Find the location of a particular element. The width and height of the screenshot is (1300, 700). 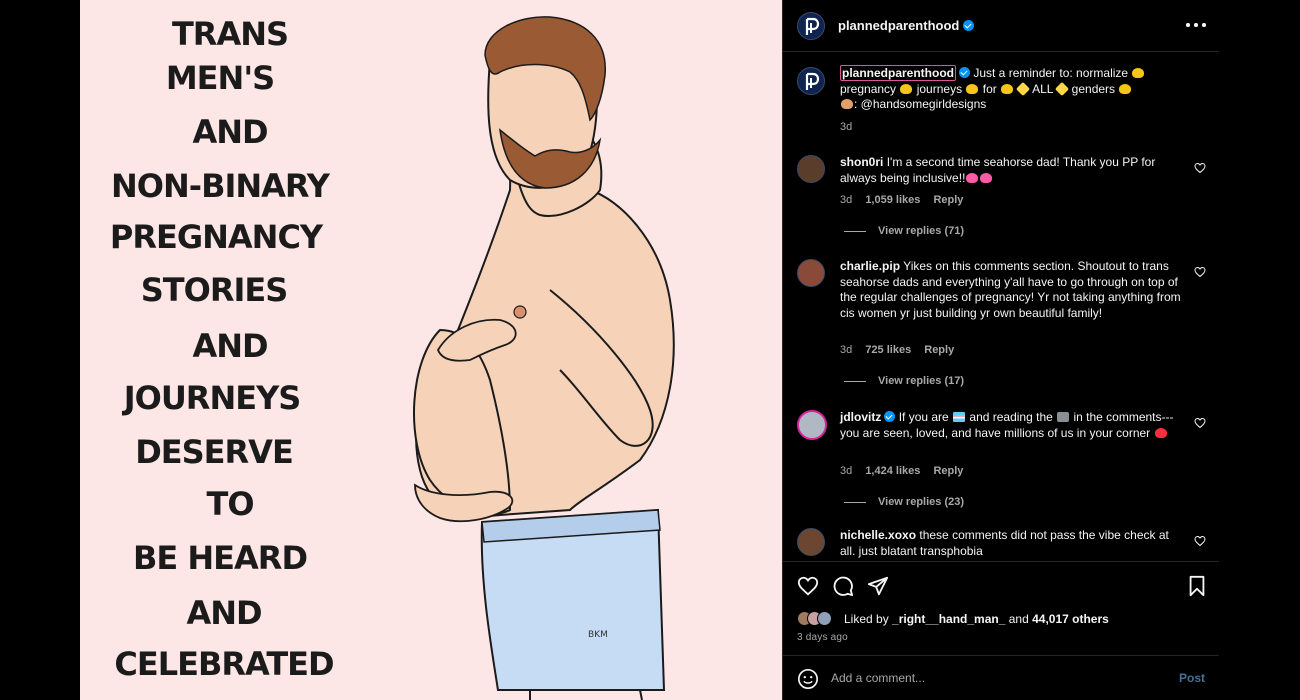

comment-username: shon0ri is located at coordinates (861, 162).